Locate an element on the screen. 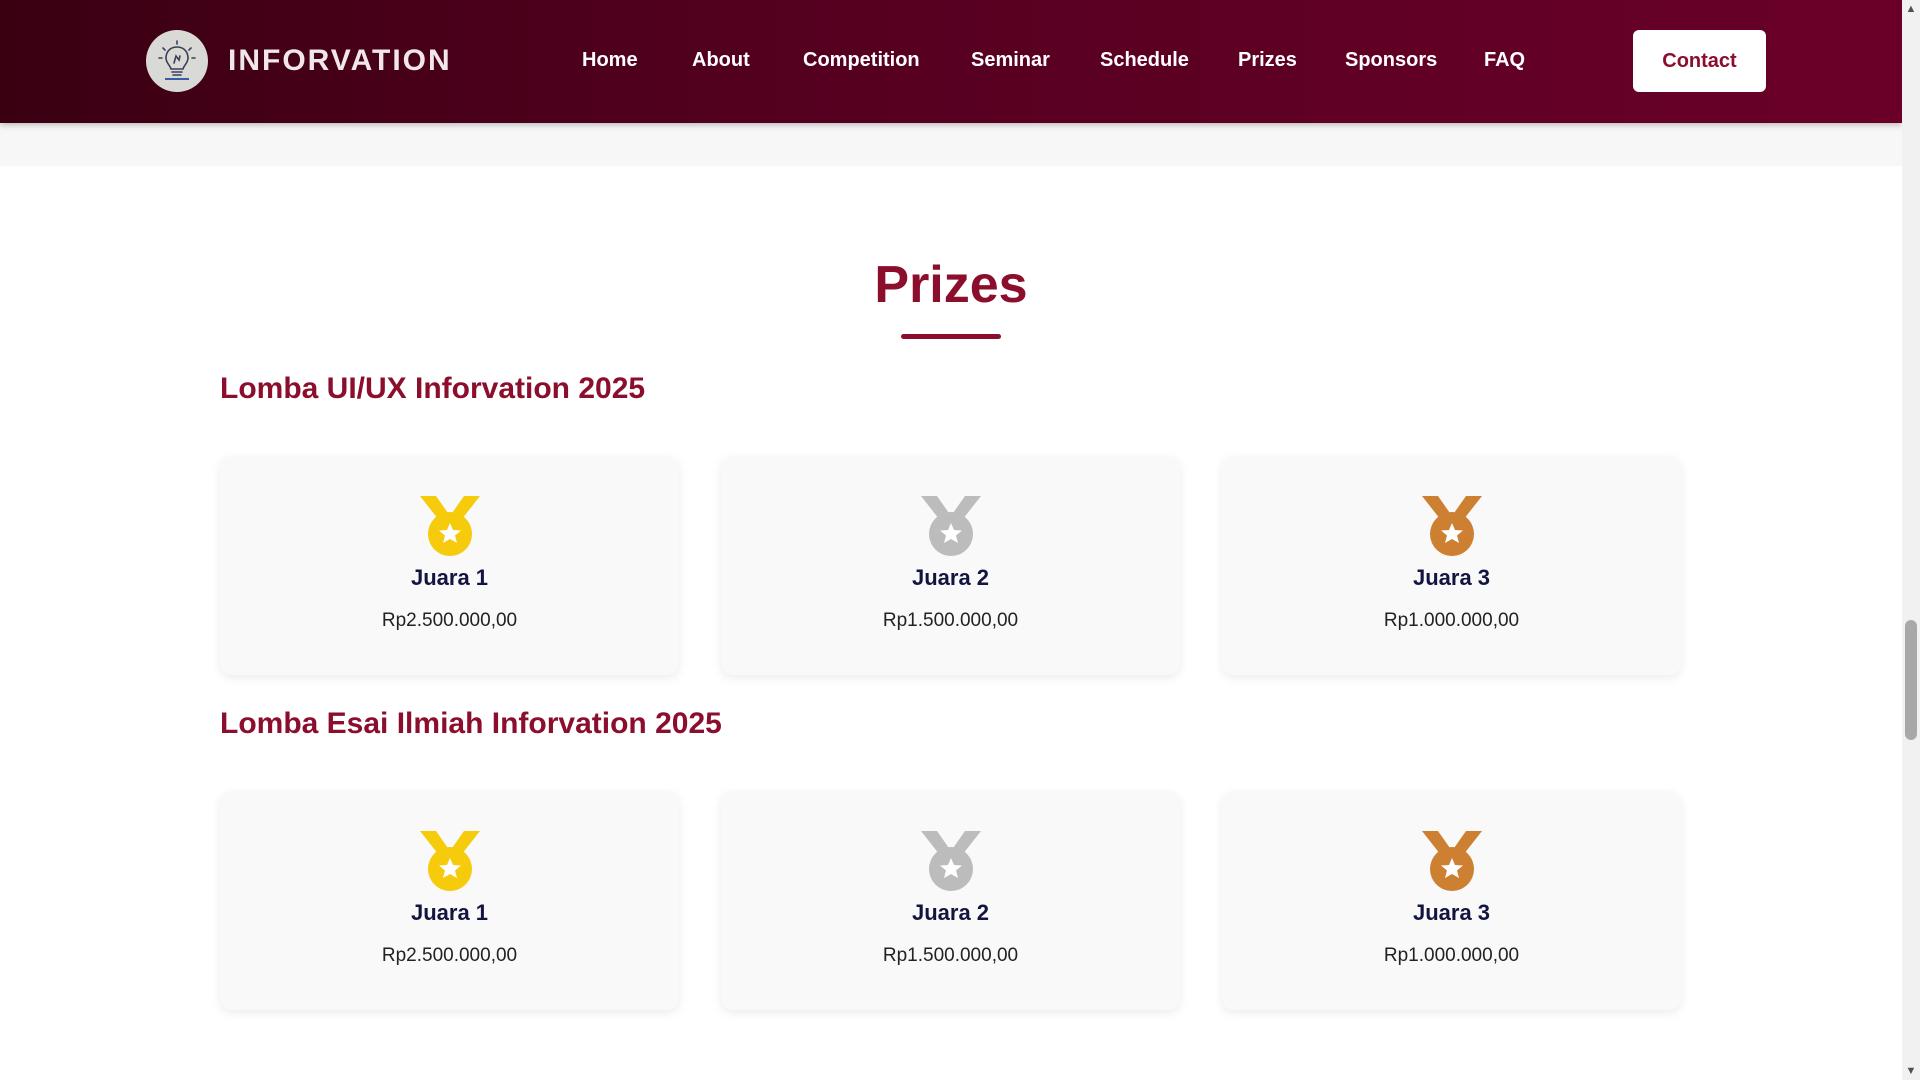  nav-sponsors: Sponsors is located at coordinates (1391, 60).